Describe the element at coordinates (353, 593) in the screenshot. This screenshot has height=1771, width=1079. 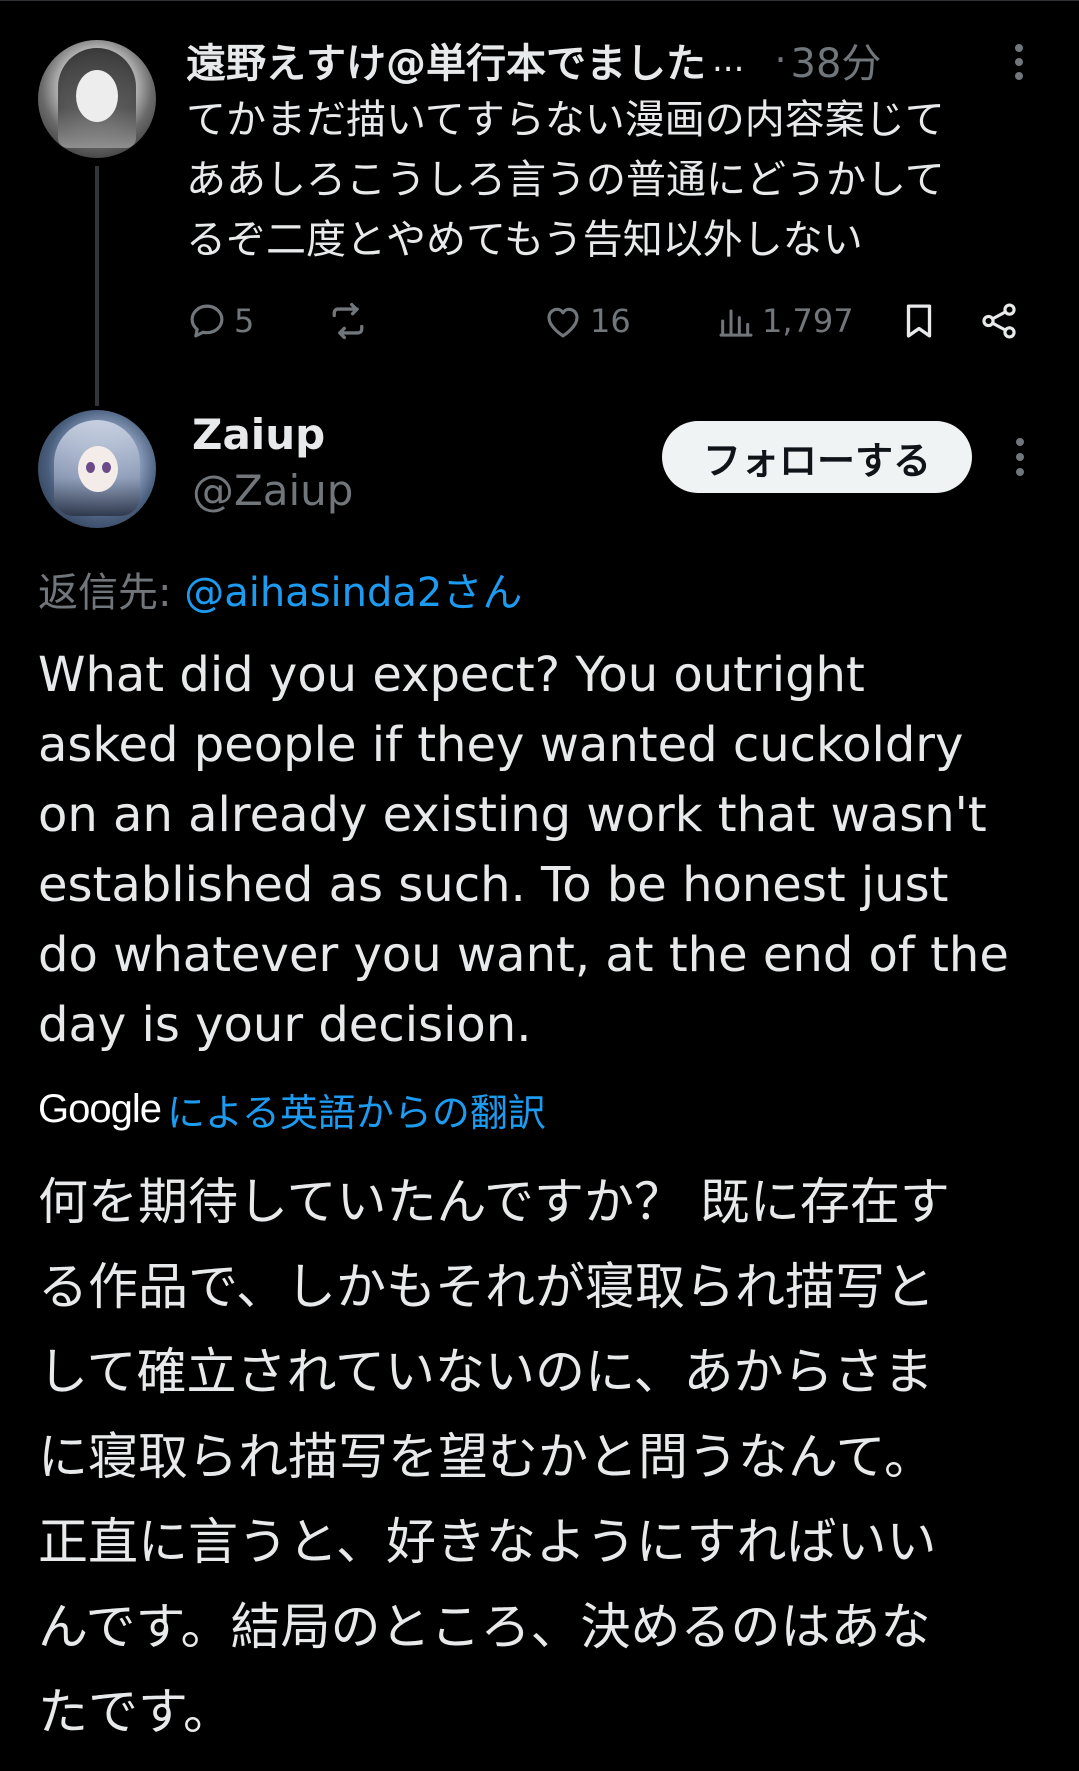
I see `replying-to-mention: @aihasinda2さん` at that location.